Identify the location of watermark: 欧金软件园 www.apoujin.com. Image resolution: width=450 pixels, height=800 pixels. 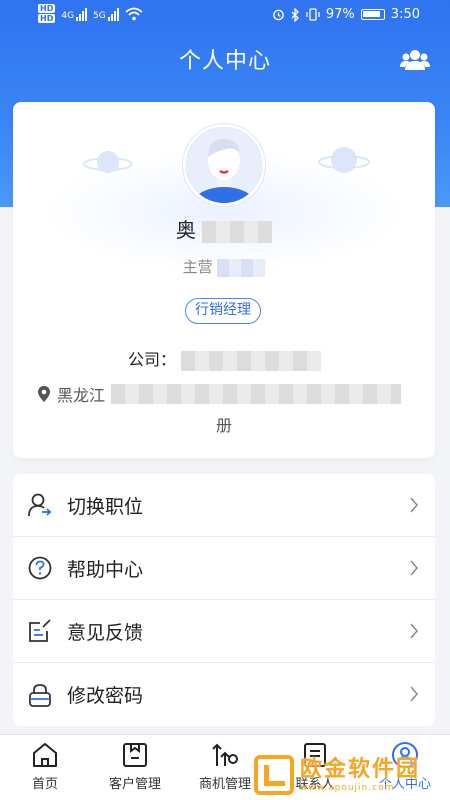
(350, 775).